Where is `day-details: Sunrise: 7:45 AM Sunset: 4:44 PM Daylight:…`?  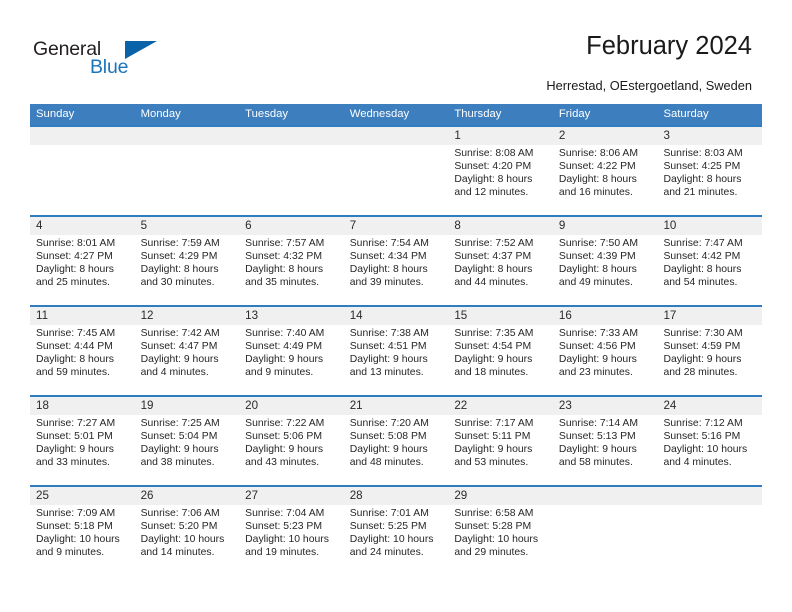
day-details: Sunrise: 7:45 AM Sunset: 4:44 PM Daylight:… is located at coordinates (83, 352).